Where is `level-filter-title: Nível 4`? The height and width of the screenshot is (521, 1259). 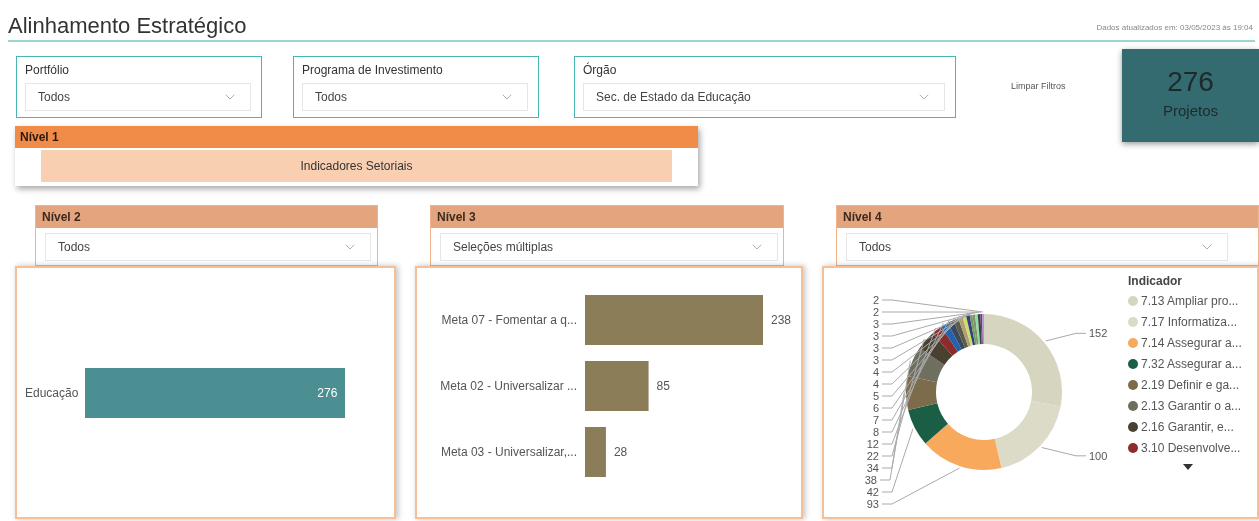 level-filter-title: Nível 4 is located at coordinates (1047, 217).